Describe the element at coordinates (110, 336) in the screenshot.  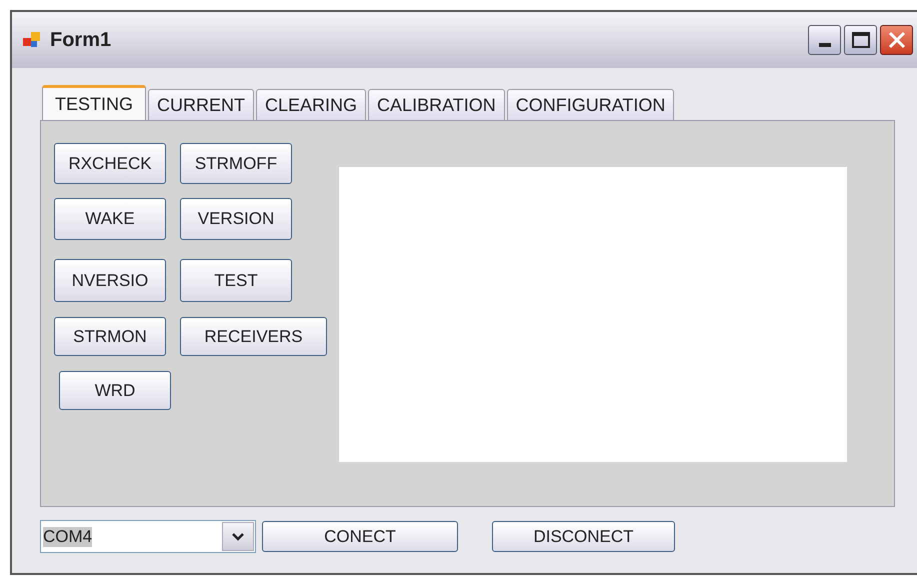
I see `command-button: STRMON` at that location.